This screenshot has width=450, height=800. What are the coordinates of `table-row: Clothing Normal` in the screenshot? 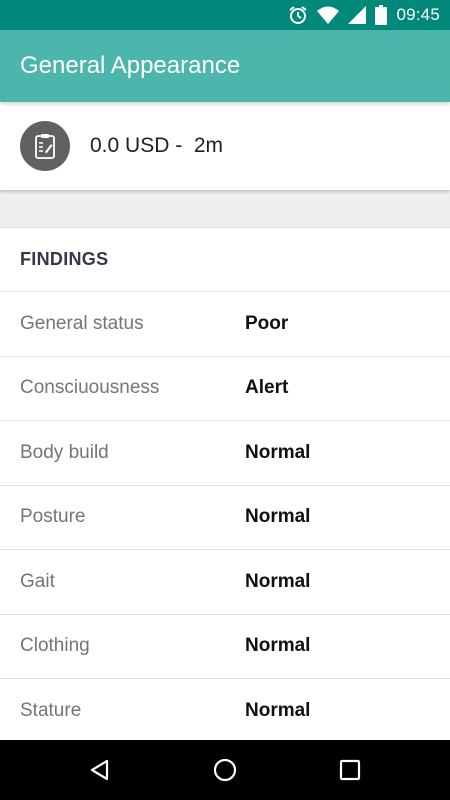 It's located at (225, 647).